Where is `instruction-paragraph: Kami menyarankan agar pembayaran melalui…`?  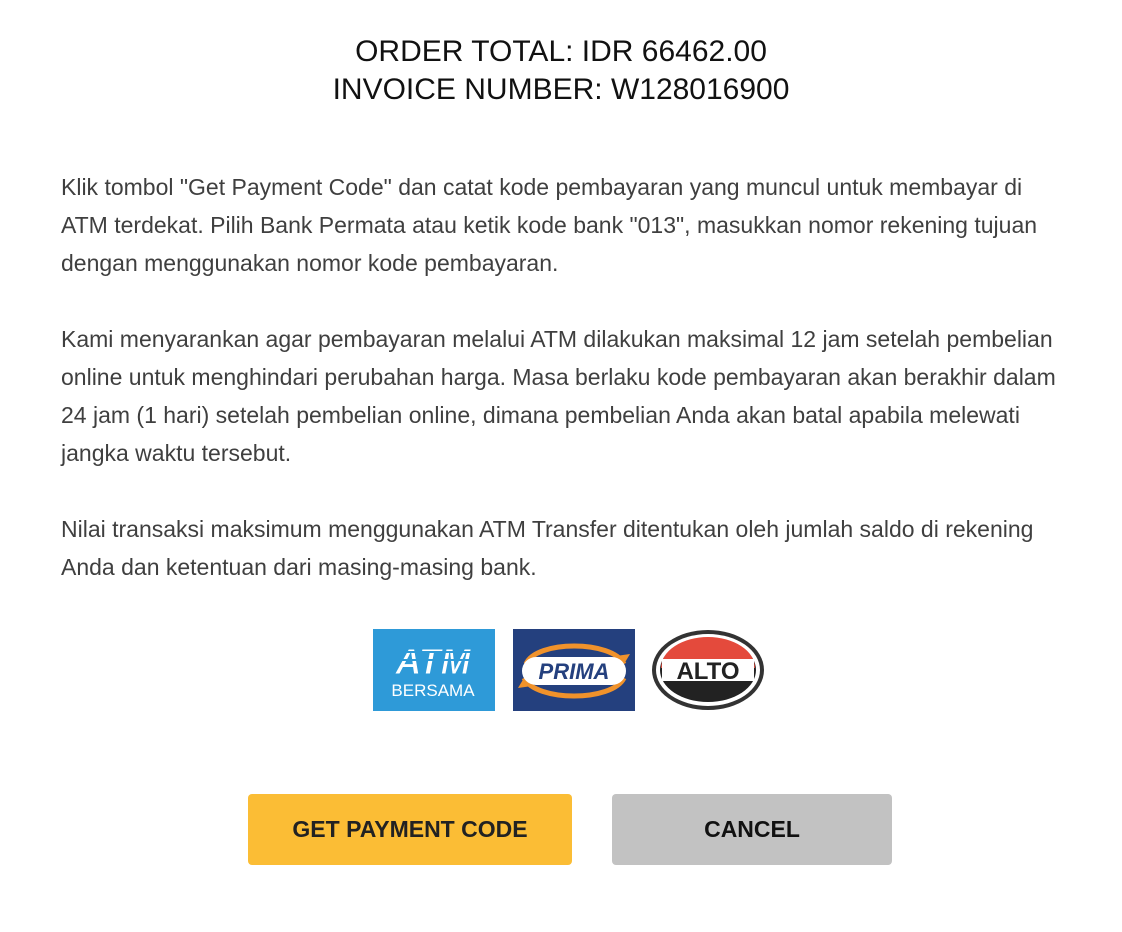
instruction-paragraph: Kami menyarankan agar pembayaran melalui… is located at coordinates (558, 396).